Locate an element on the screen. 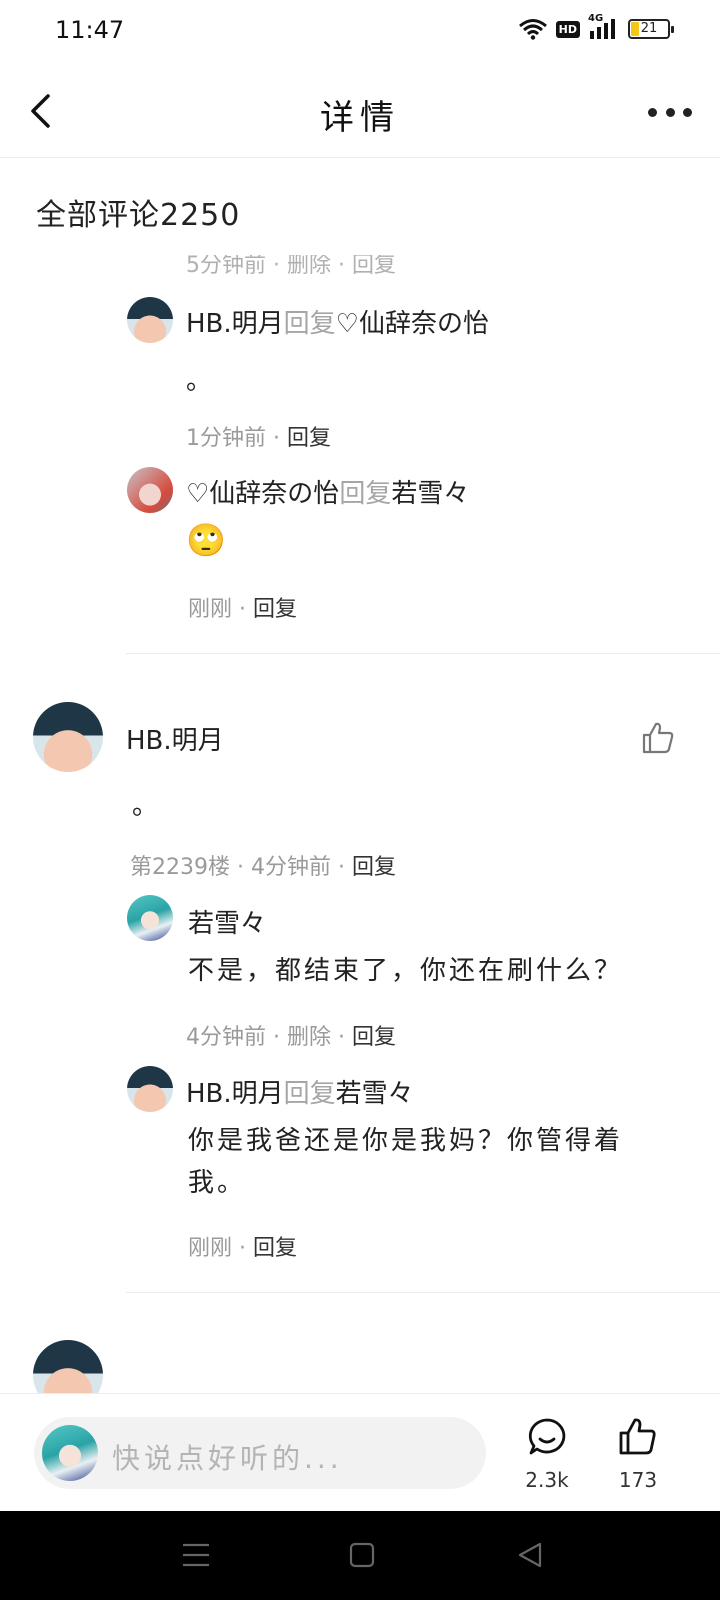 The width and height of the screenshot is (720, 1600). reply-header: HB.明月回复若雪々 is located at coordinates (300, 1091).